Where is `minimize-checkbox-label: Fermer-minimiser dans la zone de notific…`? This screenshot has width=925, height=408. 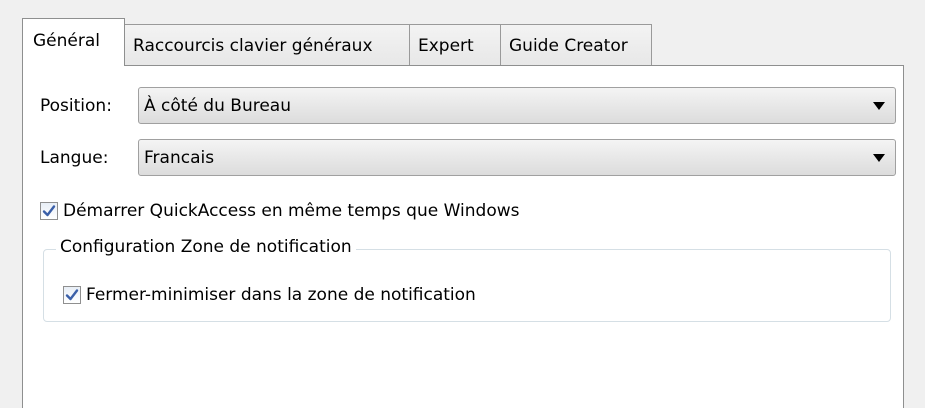
minimize-checkbox-label: Fermer-minimiser dans la zone de notific… is located at coordinates (281, 295).